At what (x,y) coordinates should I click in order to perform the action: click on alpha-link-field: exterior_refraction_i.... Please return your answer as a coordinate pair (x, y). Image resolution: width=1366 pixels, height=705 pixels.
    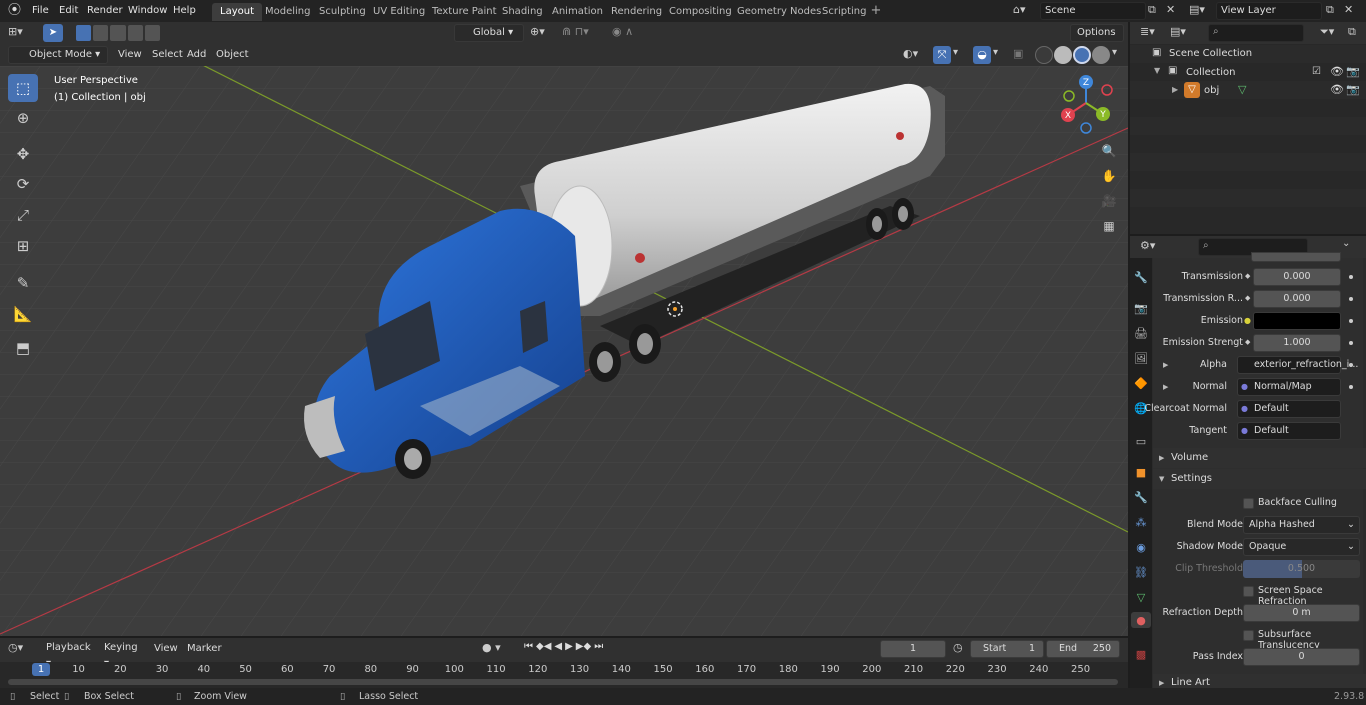
    Looking at the image, I should click on (1297, 365).